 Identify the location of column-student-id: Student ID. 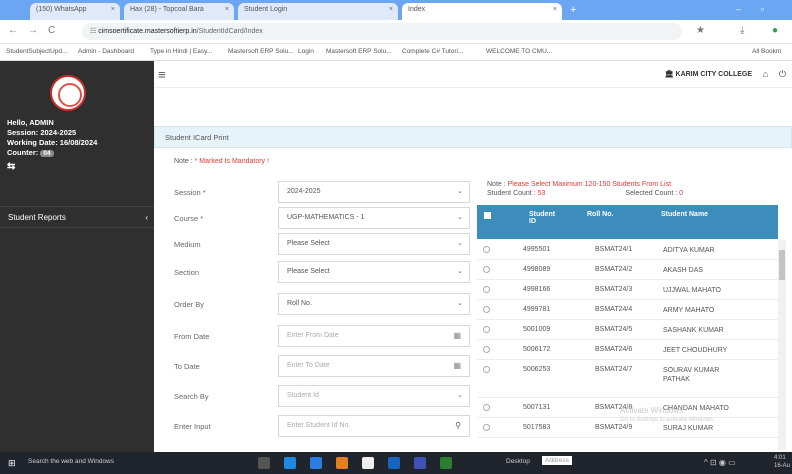
(542, 218).